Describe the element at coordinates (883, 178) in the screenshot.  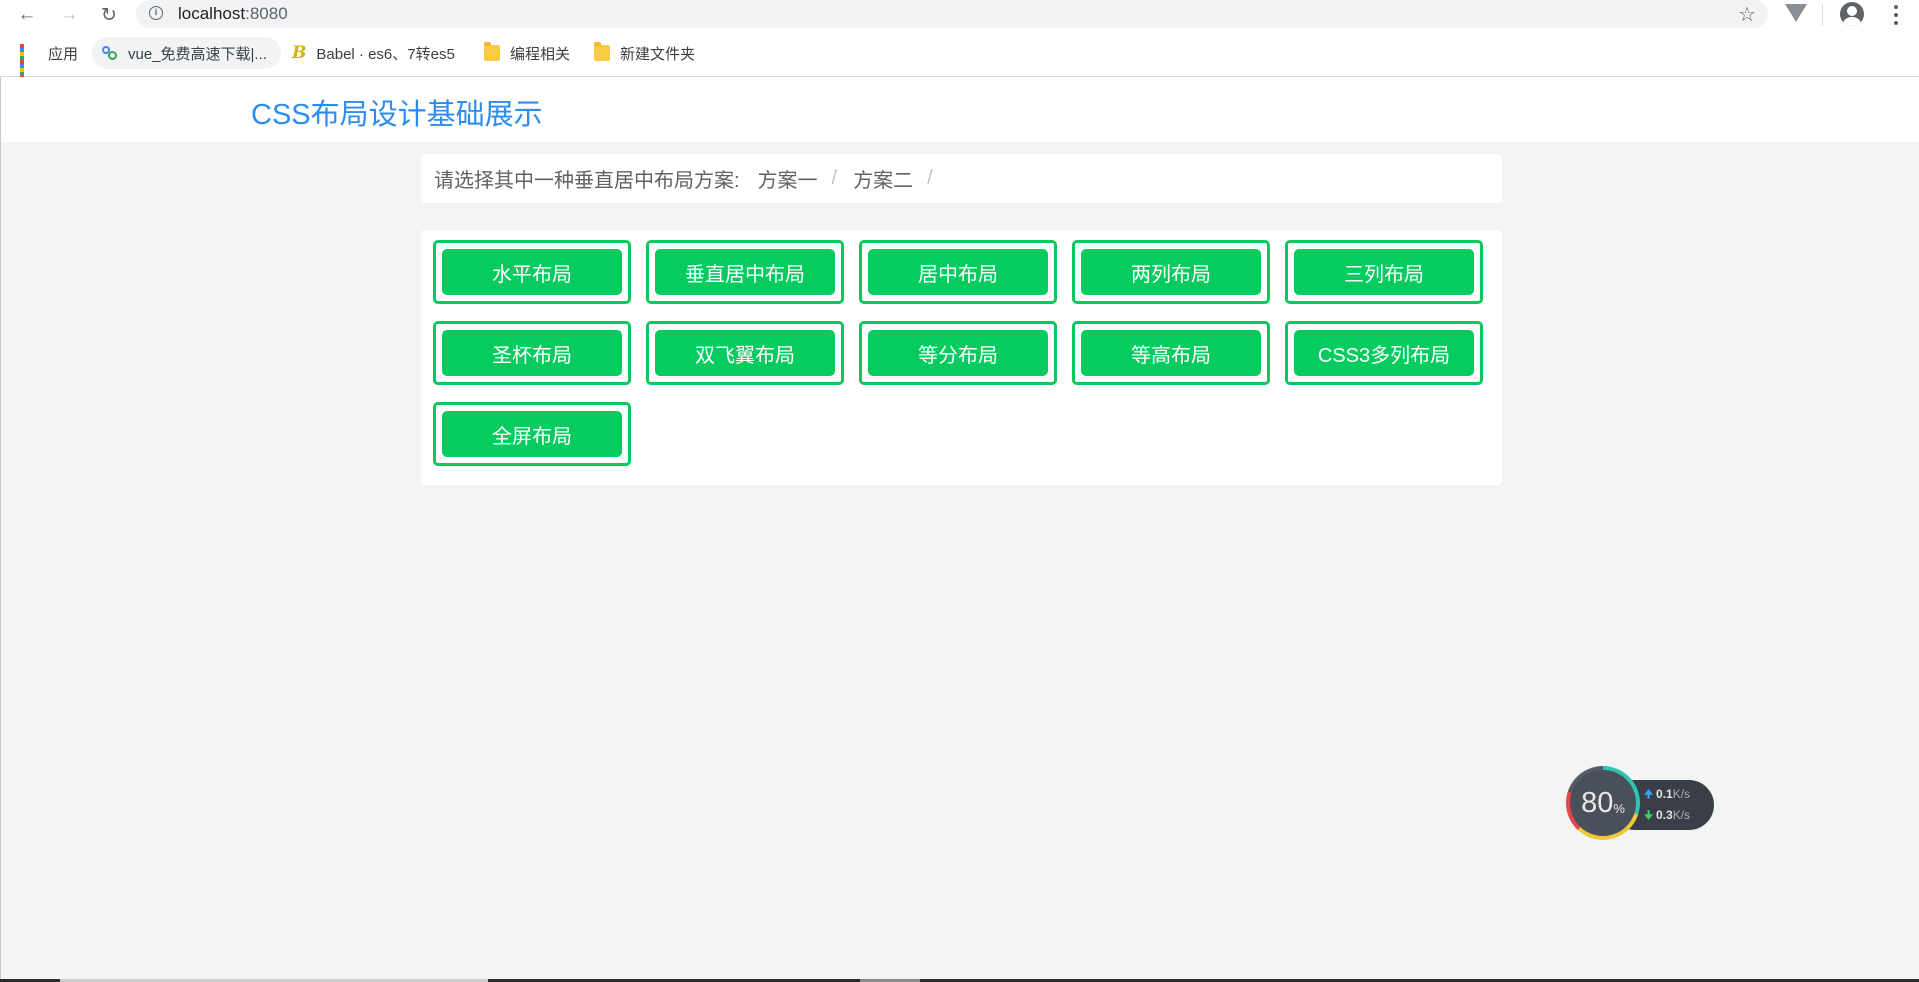
I see `breadcrumb-item-plan-2: 方案二` at that location.